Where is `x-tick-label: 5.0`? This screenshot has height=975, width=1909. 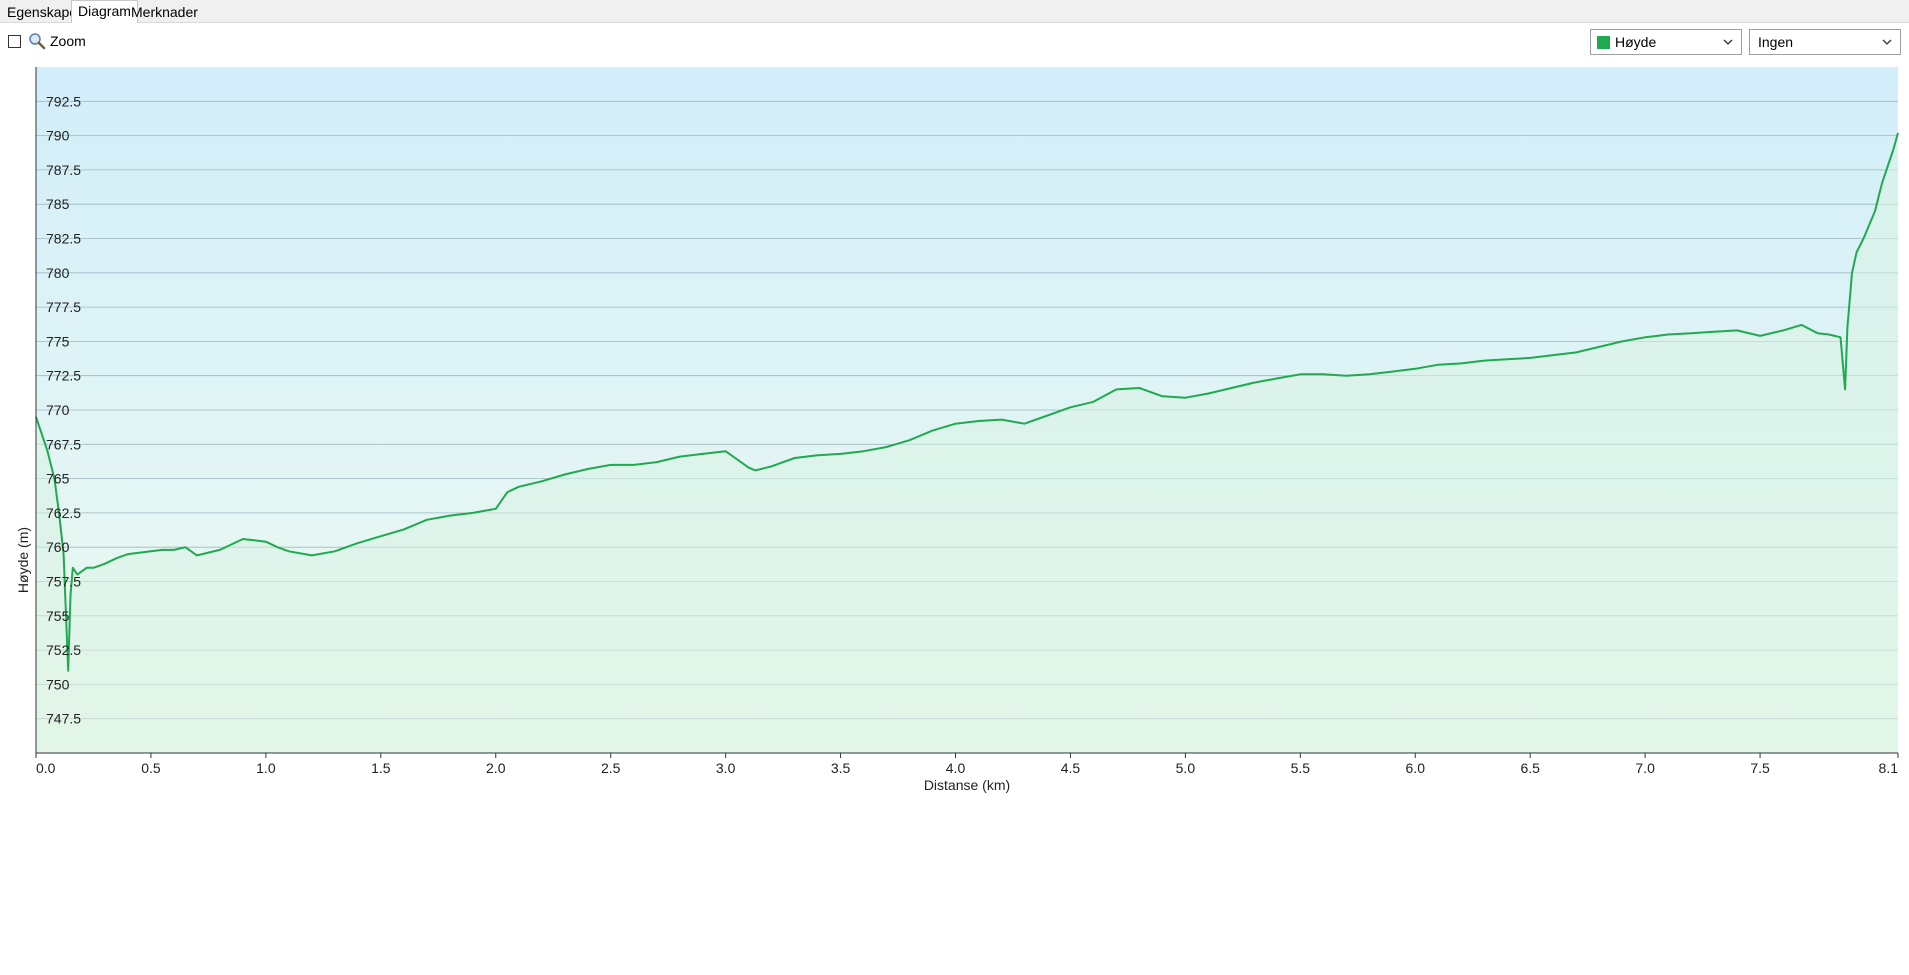
x-tick-label: 5.0 is located at coordinates (1186, 768).